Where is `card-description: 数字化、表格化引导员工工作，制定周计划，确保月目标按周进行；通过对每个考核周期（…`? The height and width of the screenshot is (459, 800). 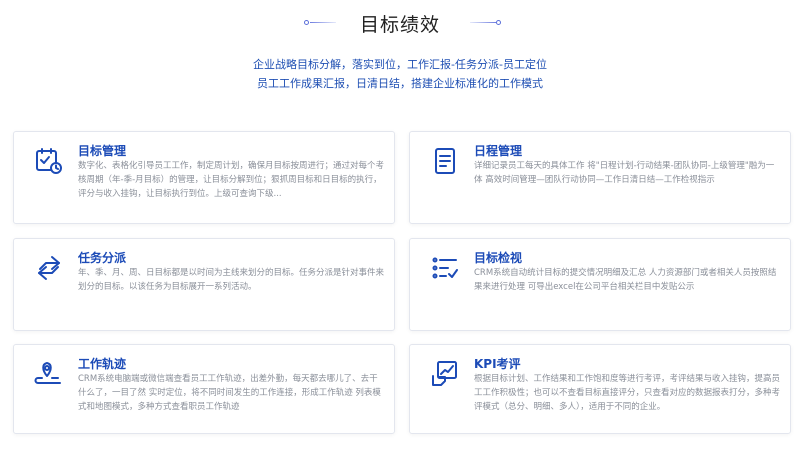
card-description: 数字化、表格化引导员工工作，制定周计划，确保月目标按周进行；通过对每个考核周期（… is located at coordinates (231, 180).